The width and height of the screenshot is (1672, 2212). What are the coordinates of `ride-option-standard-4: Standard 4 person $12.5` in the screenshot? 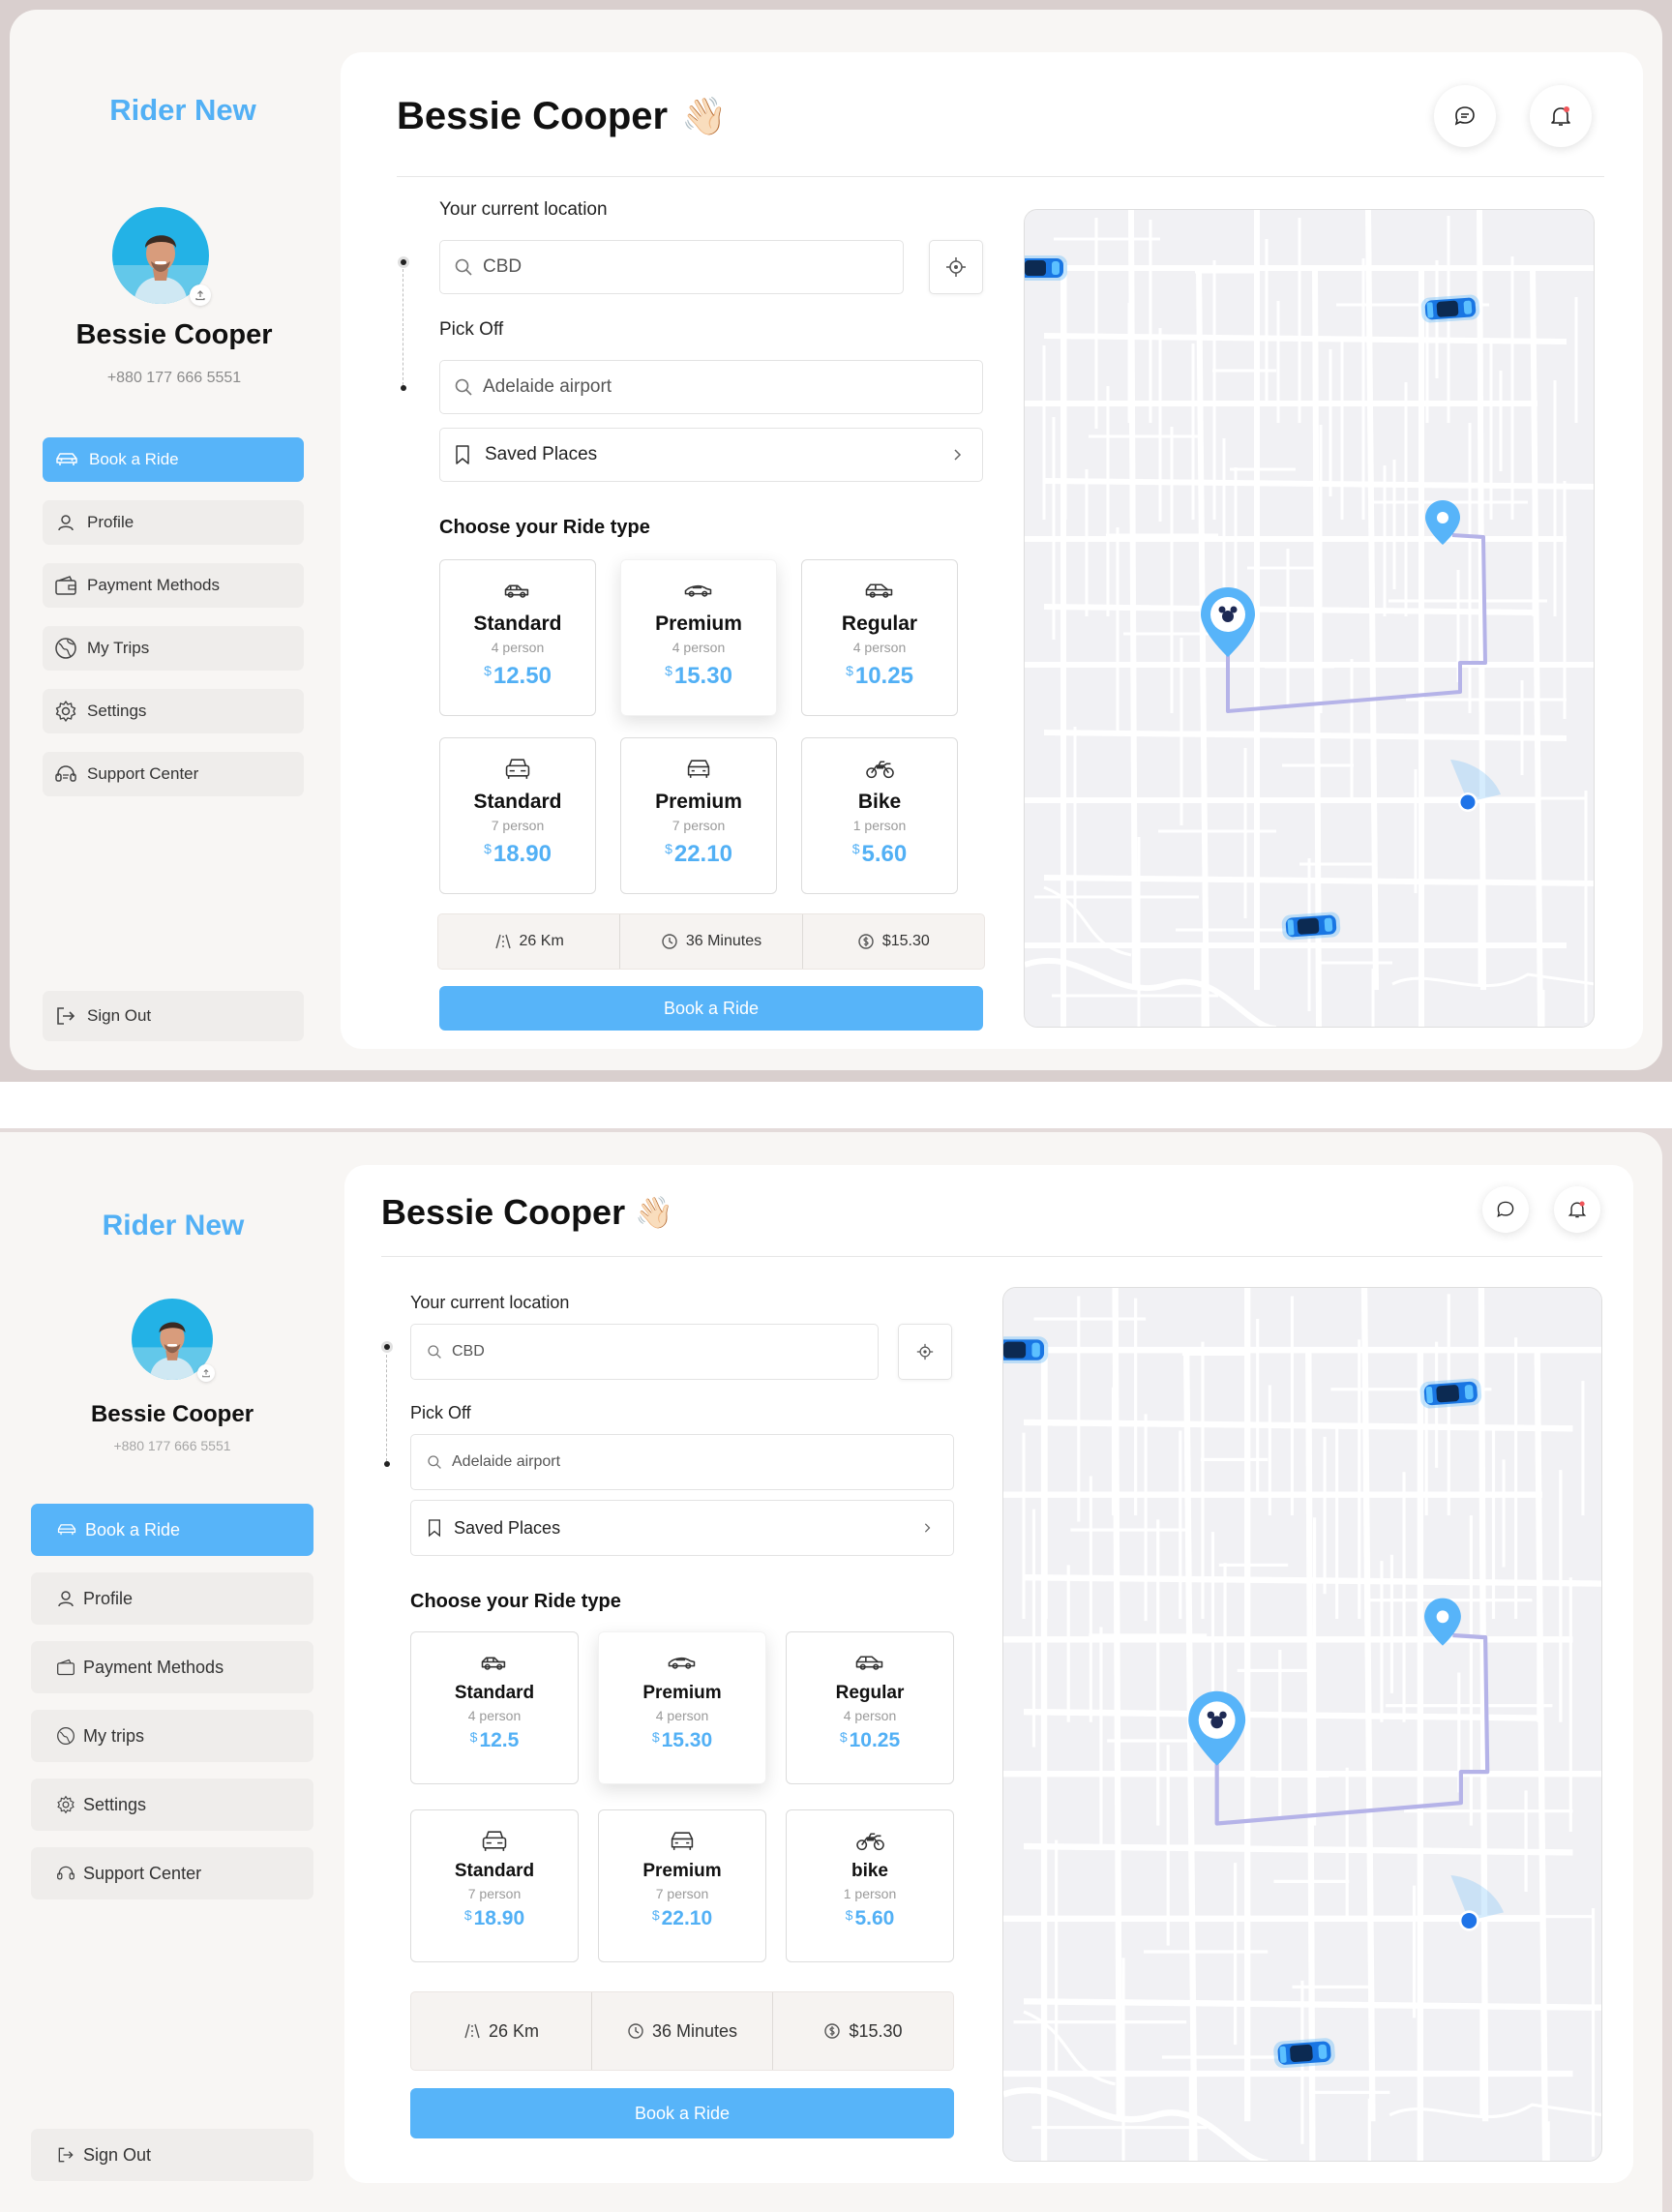 It's located at (494, 1707).